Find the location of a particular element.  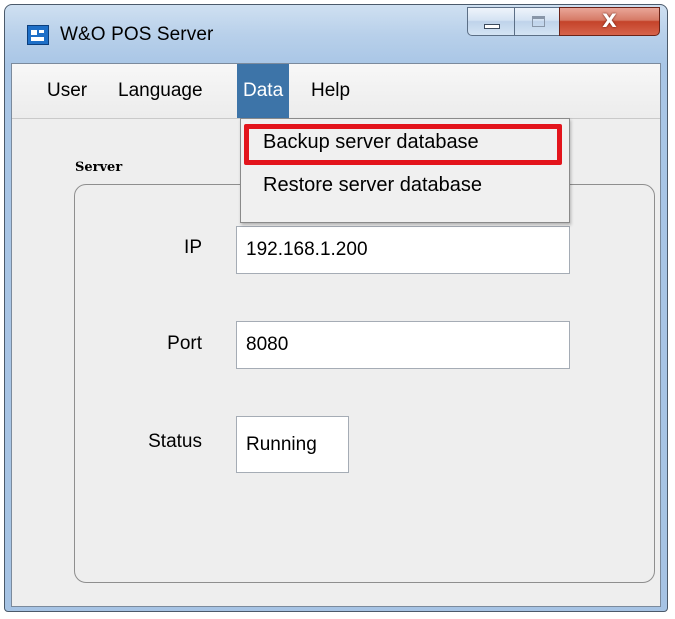

minimize-icon is located at coordinates (492, 26).